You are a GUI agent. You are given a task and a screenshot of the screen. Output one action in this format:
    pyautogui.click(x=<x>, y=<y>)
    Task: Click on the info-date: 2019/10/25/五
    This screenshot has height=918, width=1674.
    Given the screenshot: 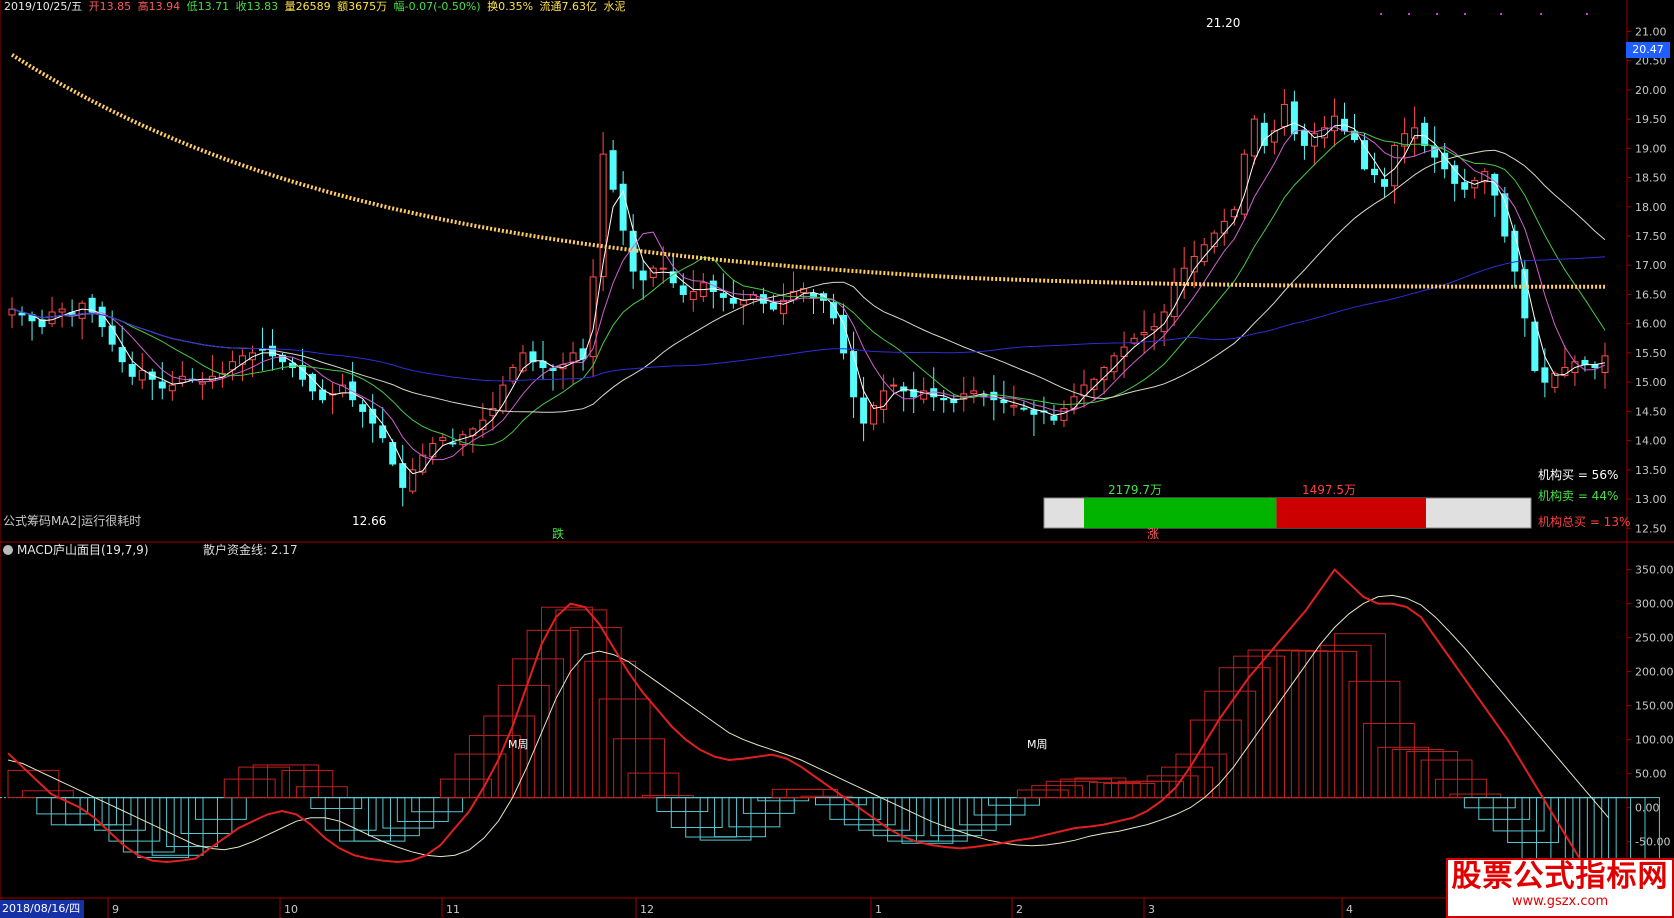 What is the action you would take?
    pyautogui.click(x=43, y=6)
    